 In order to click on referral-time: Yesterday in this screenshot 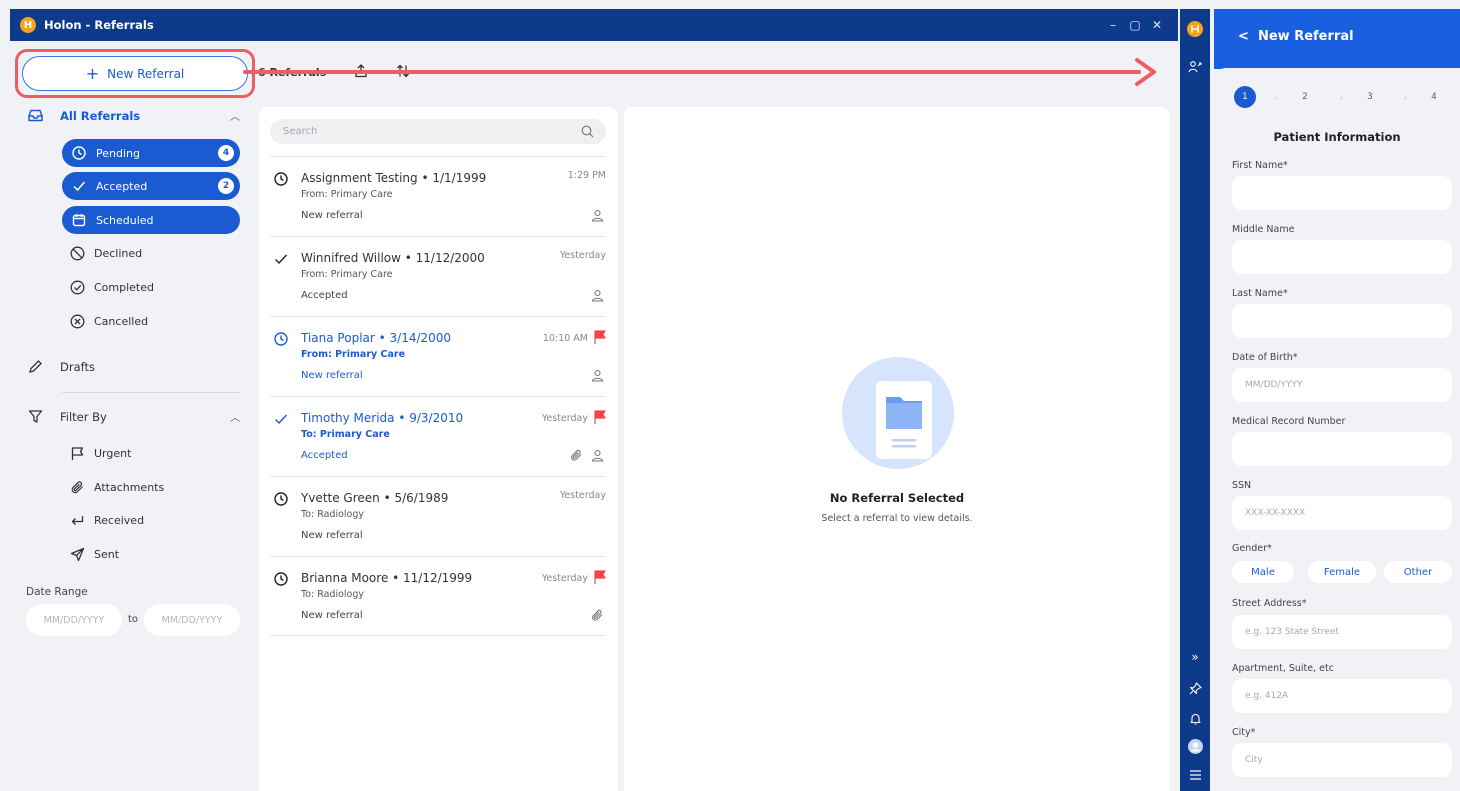, I will do `click(583, 495)`.